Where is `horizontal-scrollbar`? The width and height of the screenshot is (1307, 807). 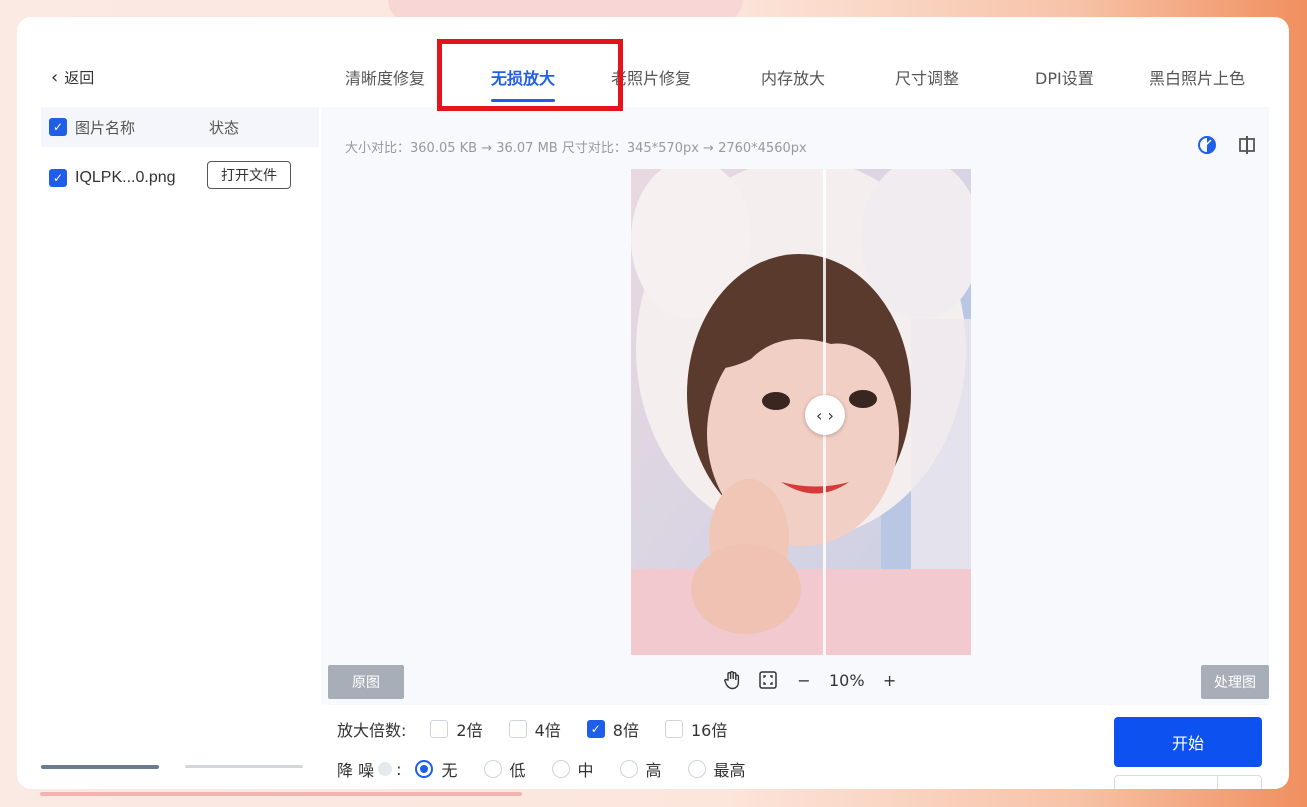 horizontal-scrollbar is located at coordinates (100, 767).